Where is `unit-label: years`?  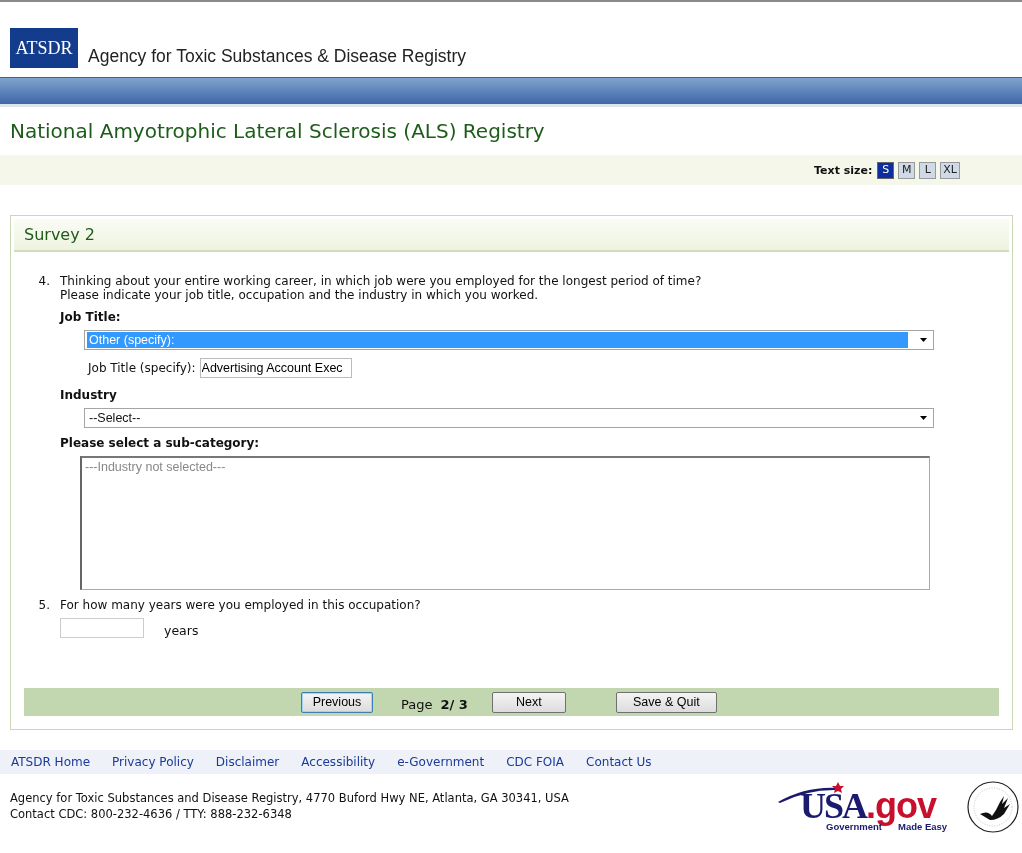
unit-label: years is located at coordinates (181, 630).